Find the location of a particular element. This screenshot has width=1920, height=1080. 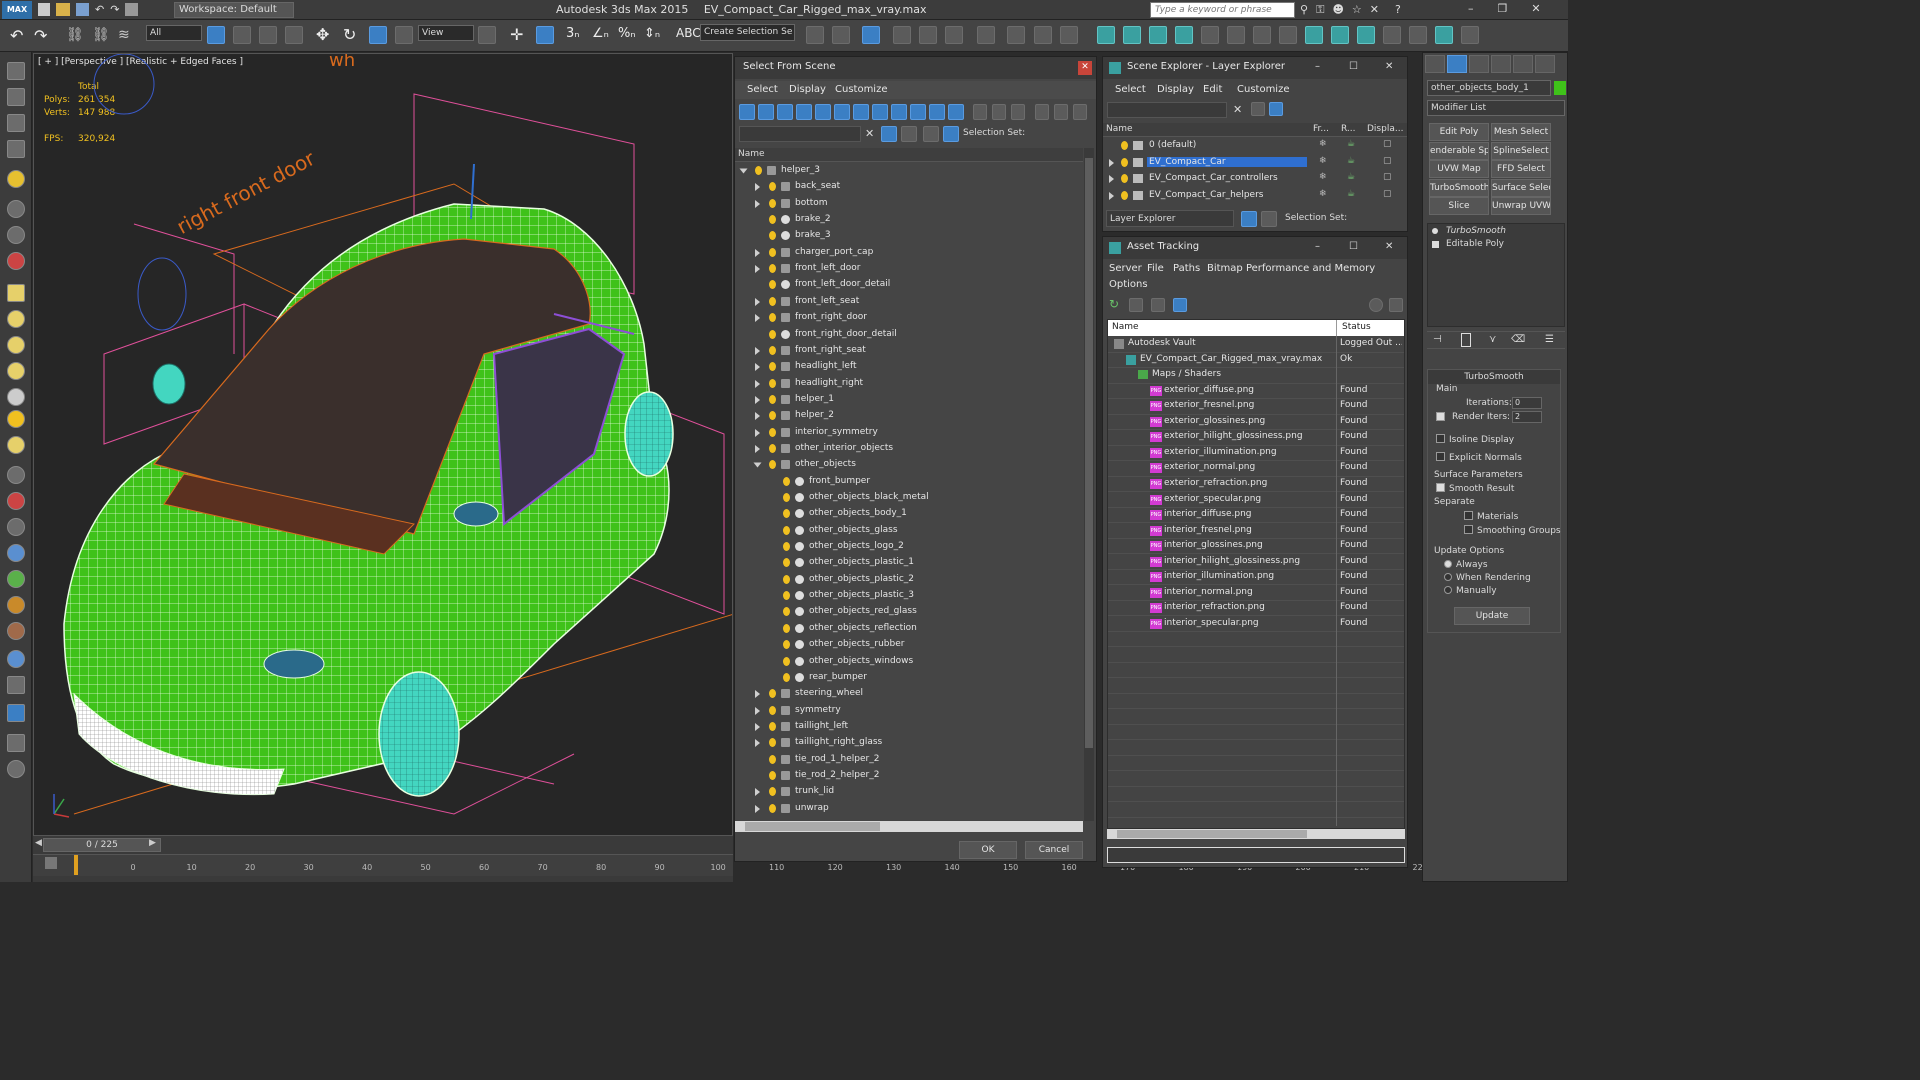

asset-row: PNG interior_specular.png Found is located at coordinates (1256, 625).